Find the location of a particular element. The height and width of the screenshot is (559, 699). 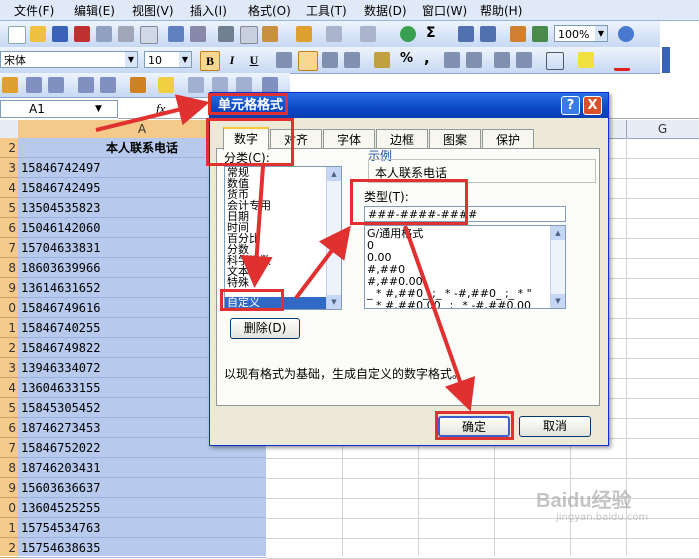

watermark-logo: Baidu经验 is located at coordinates (584, 501).